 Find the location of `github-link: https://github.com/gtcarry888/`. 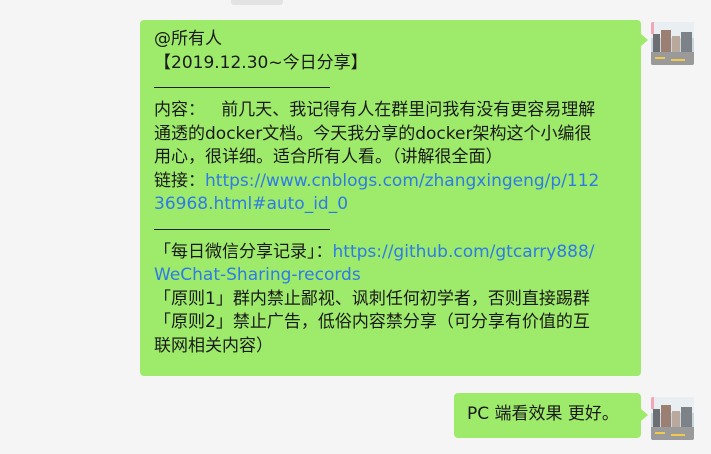

github-link: https://github.com/gtcarry888/ is located at coordinates (464, 252).